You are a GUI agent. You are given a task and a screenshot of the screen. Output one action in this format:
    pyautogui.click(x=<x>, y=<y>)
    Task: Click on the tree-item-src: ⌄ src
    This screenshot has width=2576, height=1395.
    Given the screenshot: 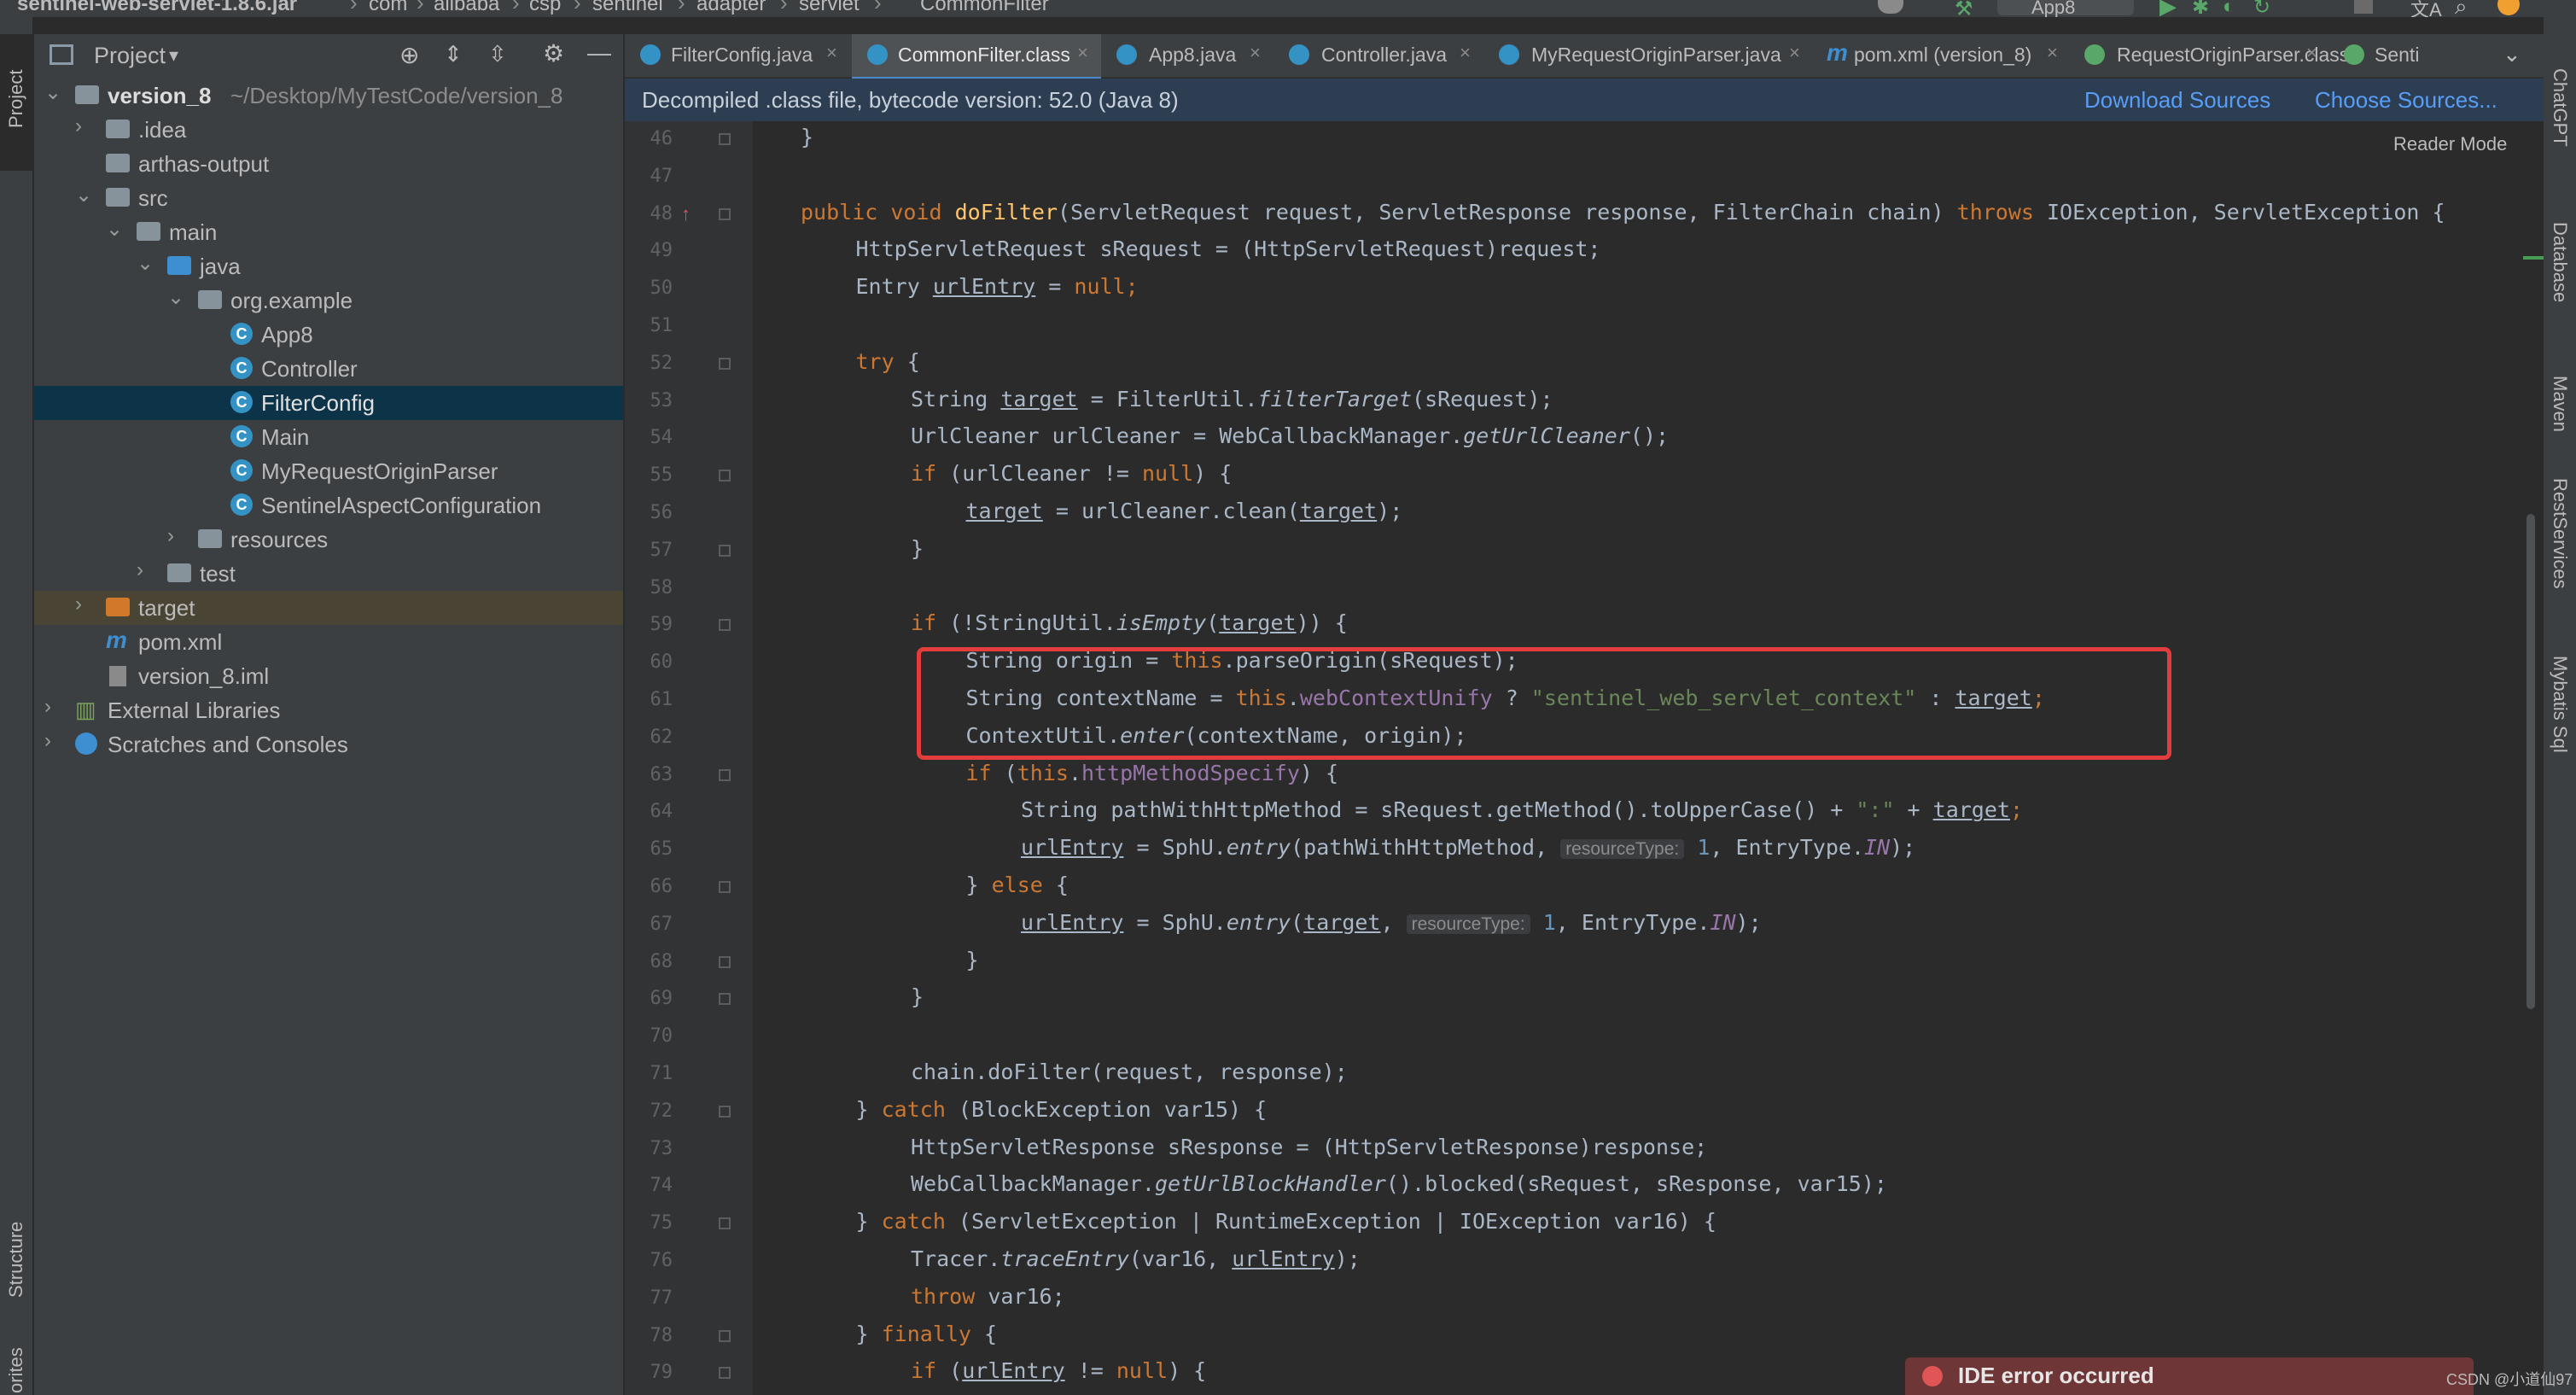 What is the action you would take?
    pyautogui.click(x=328, y=198)
    